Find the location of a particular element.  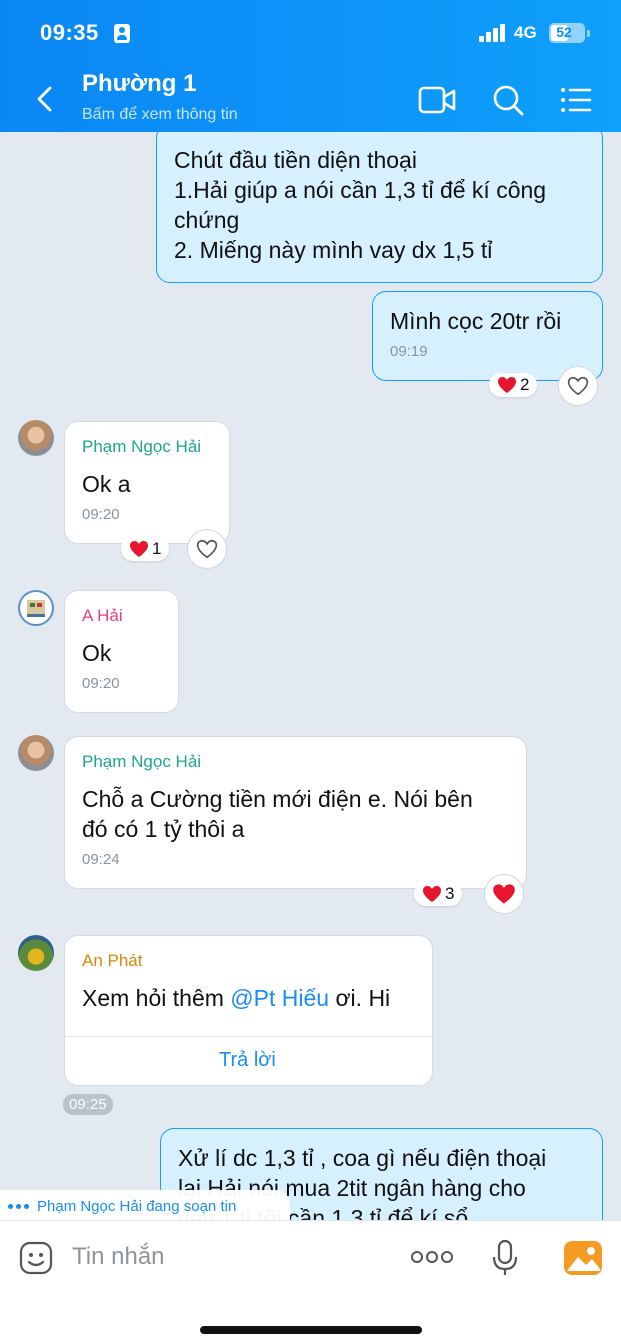

reaction-count: 2 is located at coordinates (525, 384).